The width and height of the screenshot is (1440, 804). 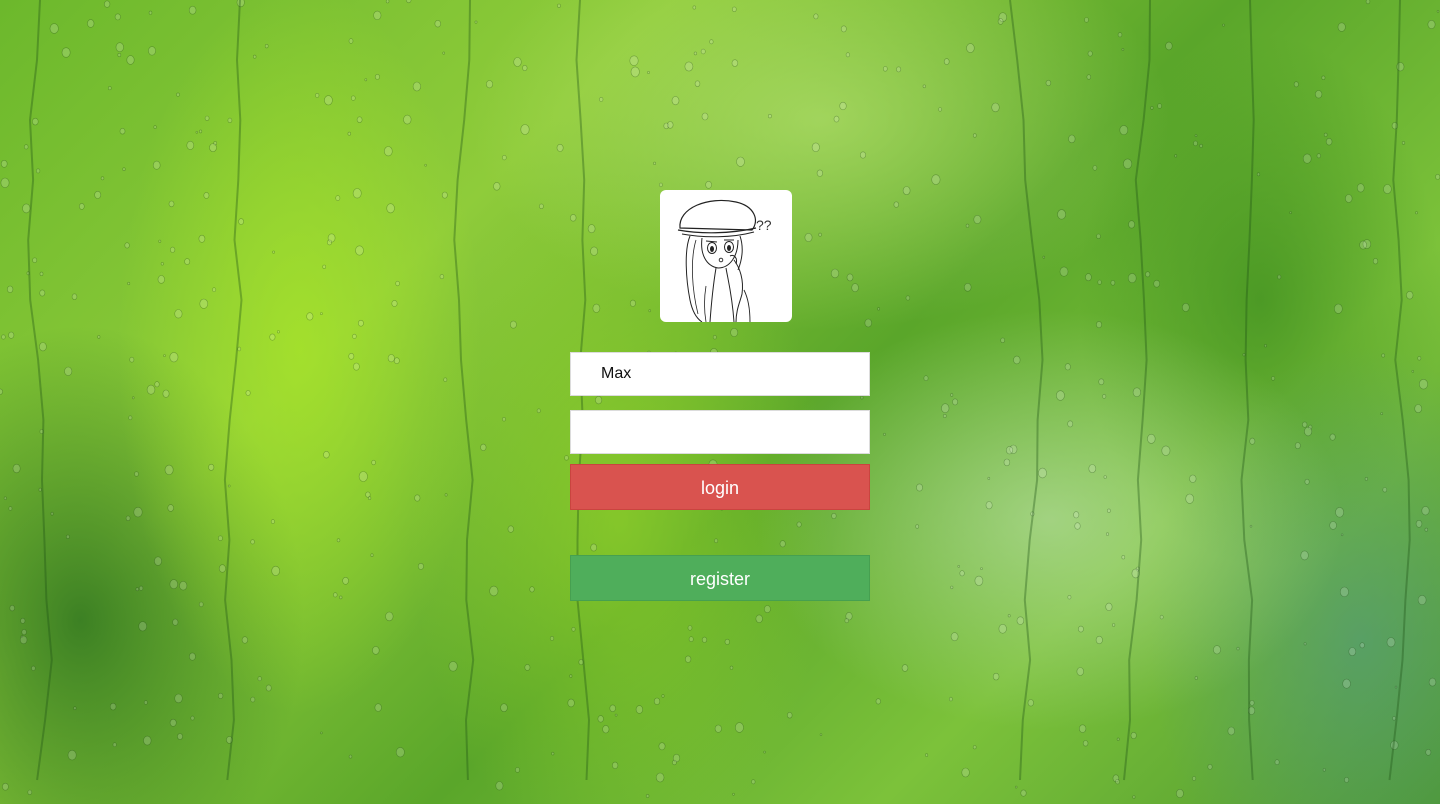 I want to click on register-button: register, so click(x=720, y=578).